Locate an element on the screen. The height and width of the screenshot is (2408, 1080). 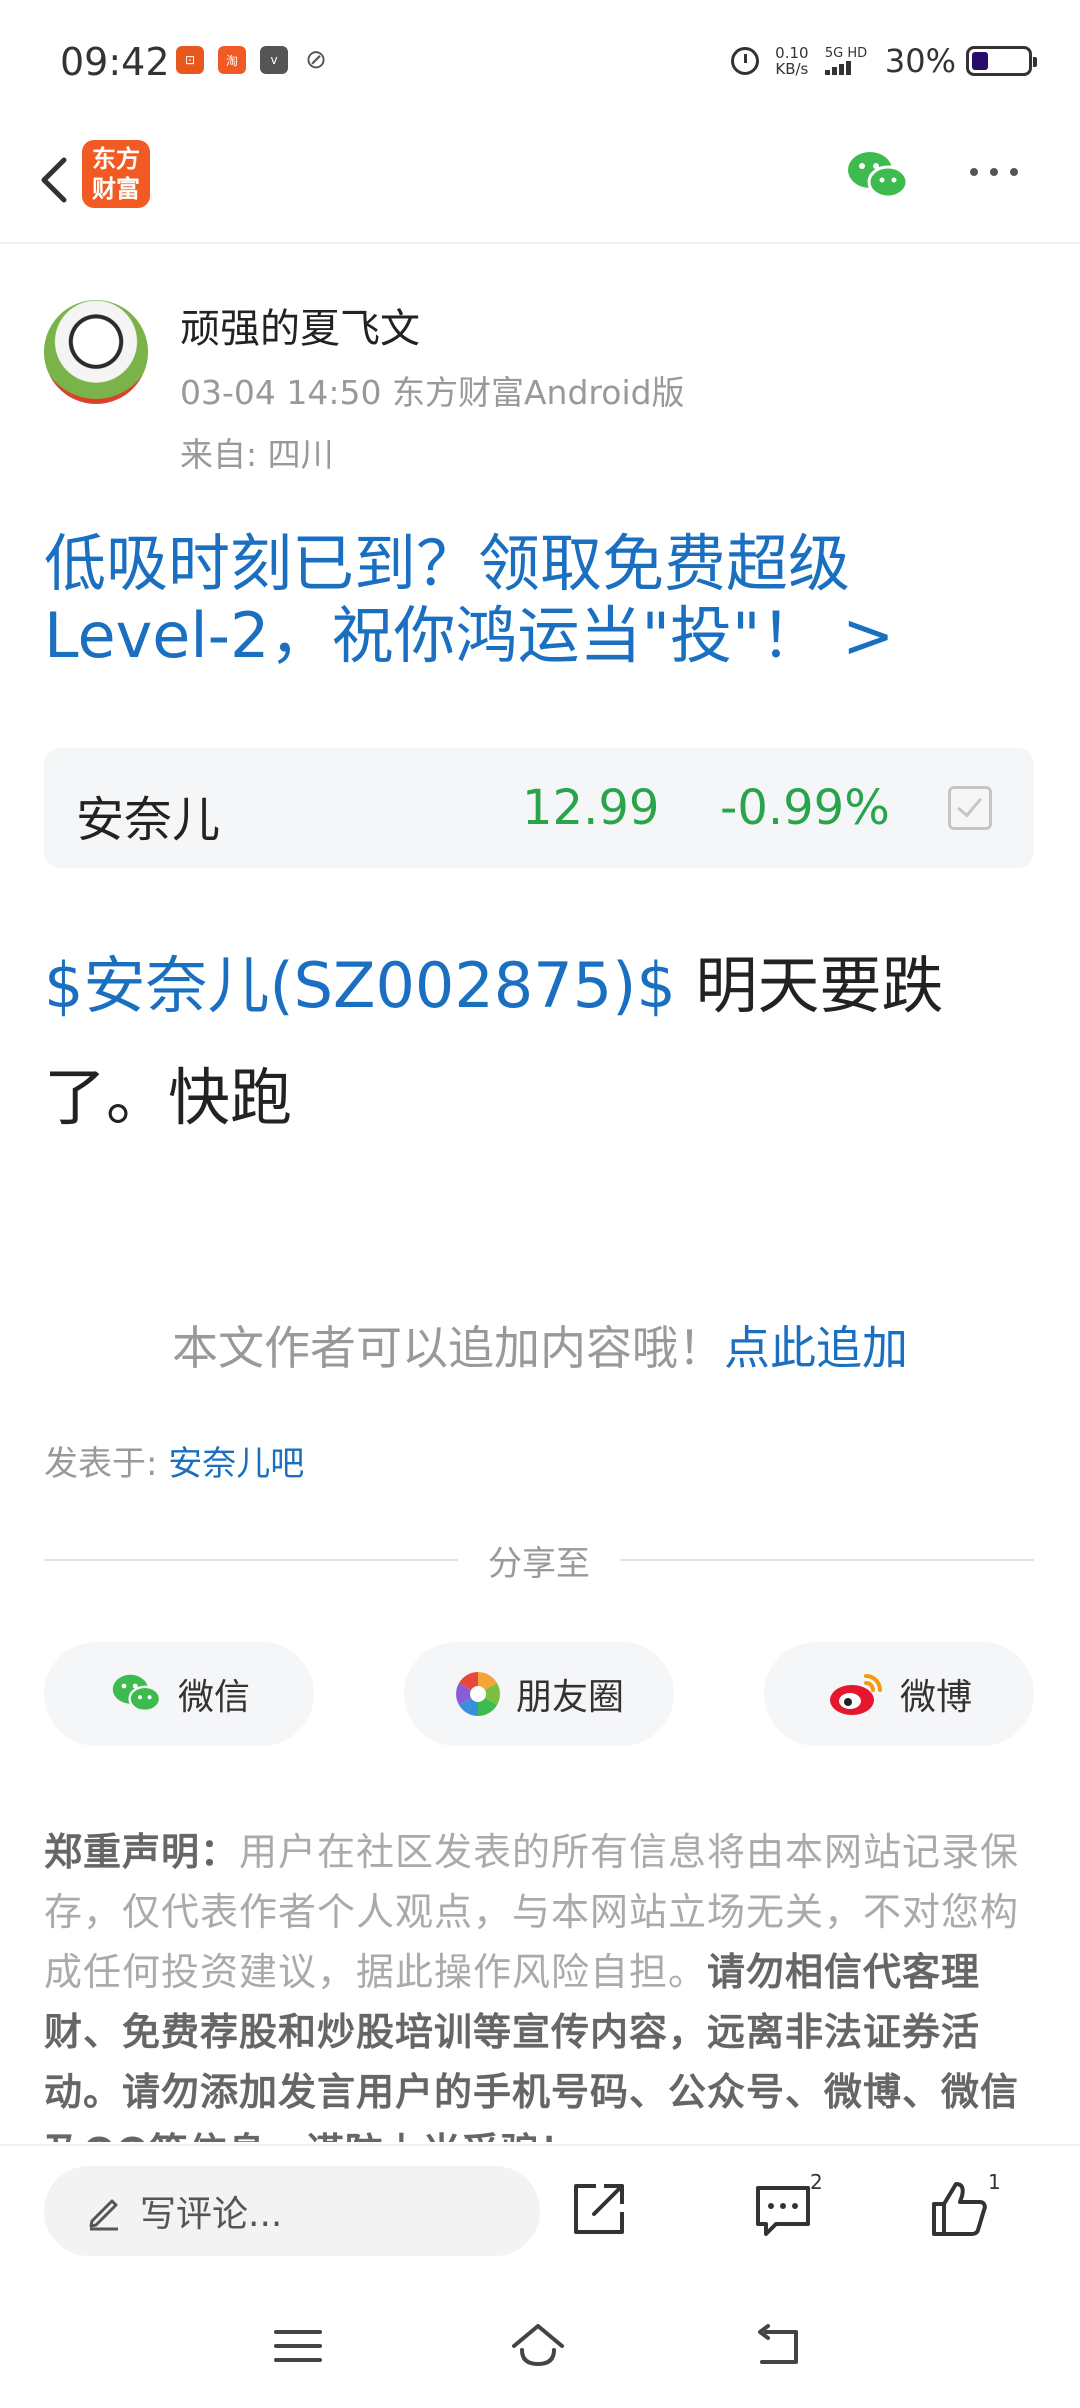
logo-line-1: 东方 is located at coordinates (116, 159).